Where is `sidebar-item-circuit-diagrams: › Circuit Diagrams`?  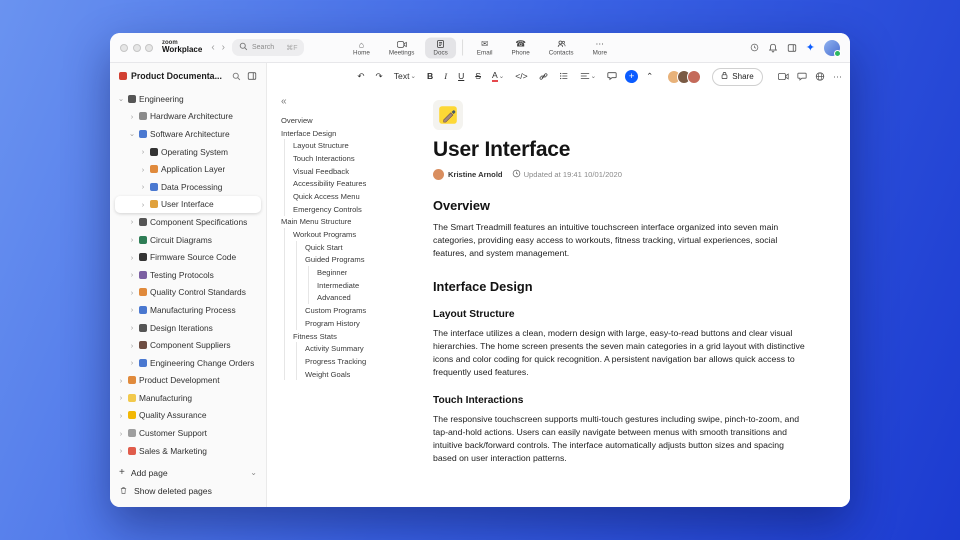 sidebar-item-circuit-diagrams: › Circuit Diagrams is located at coordinates (188, 240).